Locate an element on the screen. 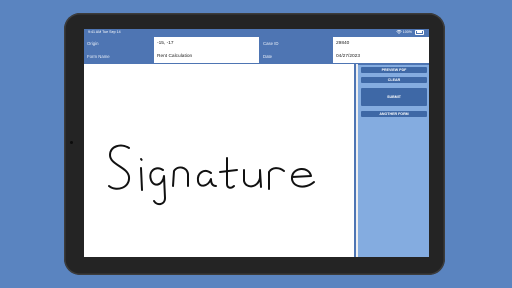 The image size is (512, 288). origin-field: -15, -17 is located at coordinates (206, 43).